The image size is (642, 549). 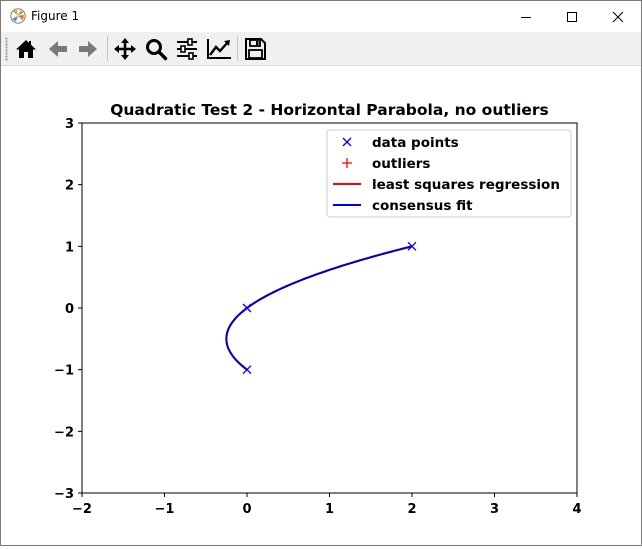 What do you see at coordinates (401, 164) in the screenshot?
I see `legend-label: outliers` at bounding box center [401, 164].